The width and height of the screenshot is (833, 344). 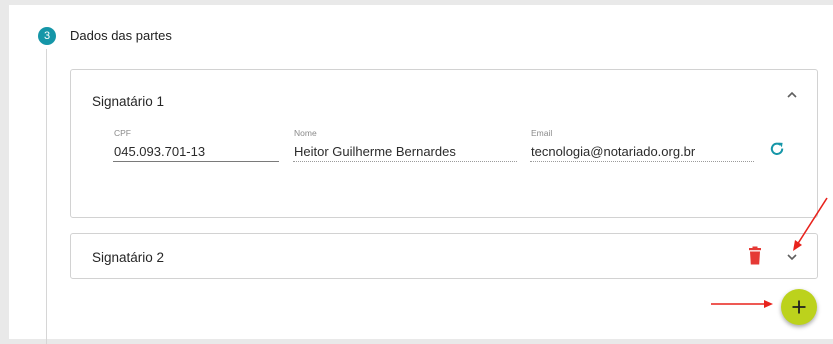 I want to click on chevron-up-icon, so click(x=792, y=95).